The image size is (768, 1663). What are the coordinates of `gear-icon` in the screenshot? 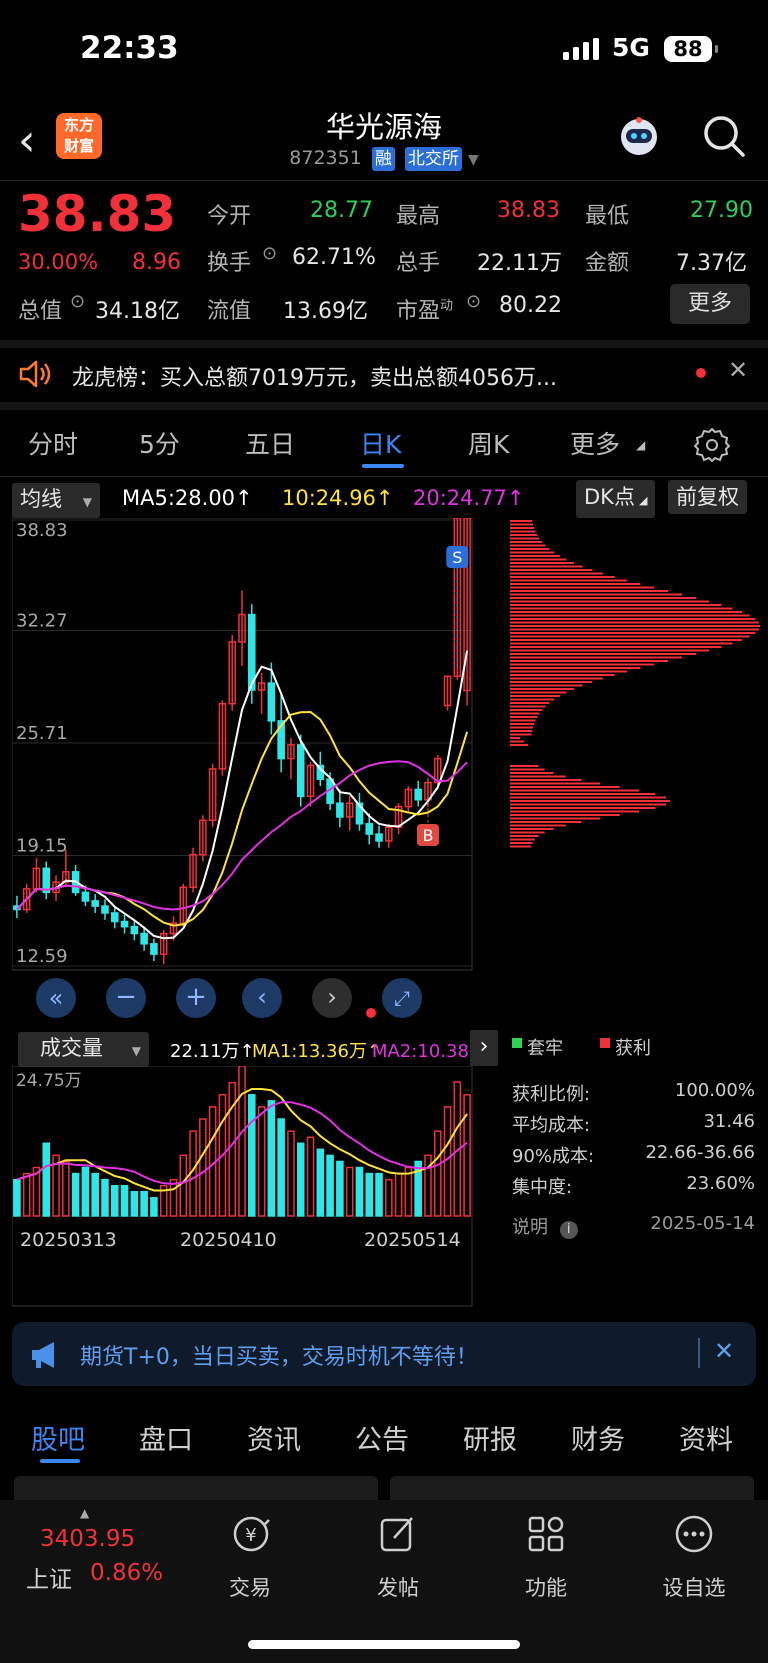 It's located at (712, 444).